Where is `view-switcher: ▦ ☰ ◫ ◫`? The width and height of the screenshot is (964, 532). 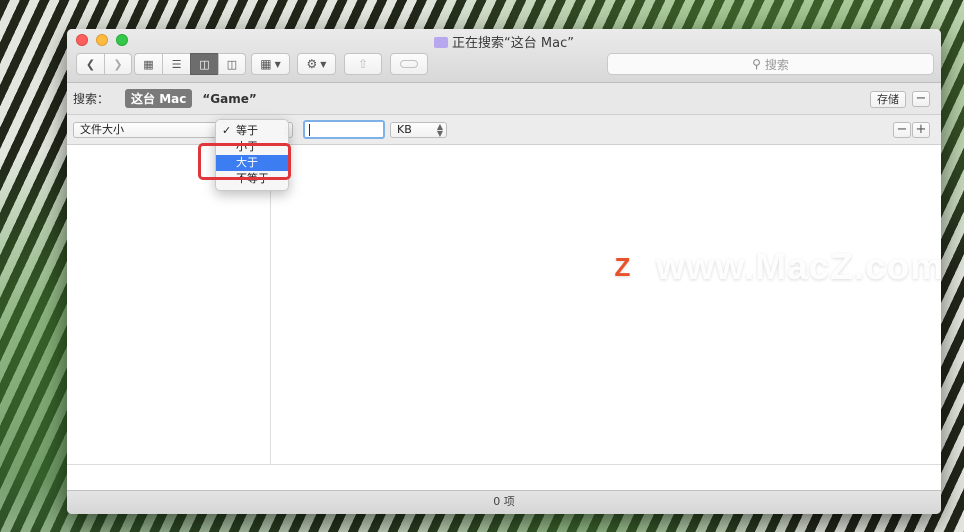 view-switcher: ▦ ☰ ◫ ◫ is located at coordinates (190, 64).